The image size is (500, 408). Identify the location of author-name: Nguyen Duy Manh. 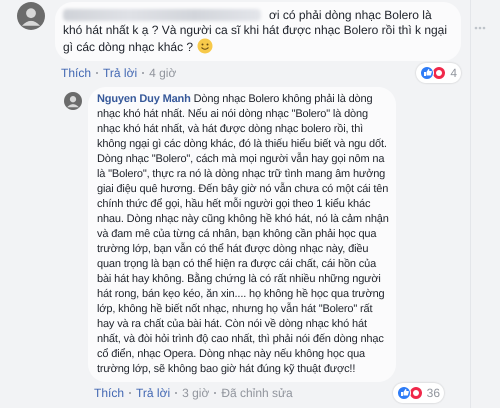
(144, 99).